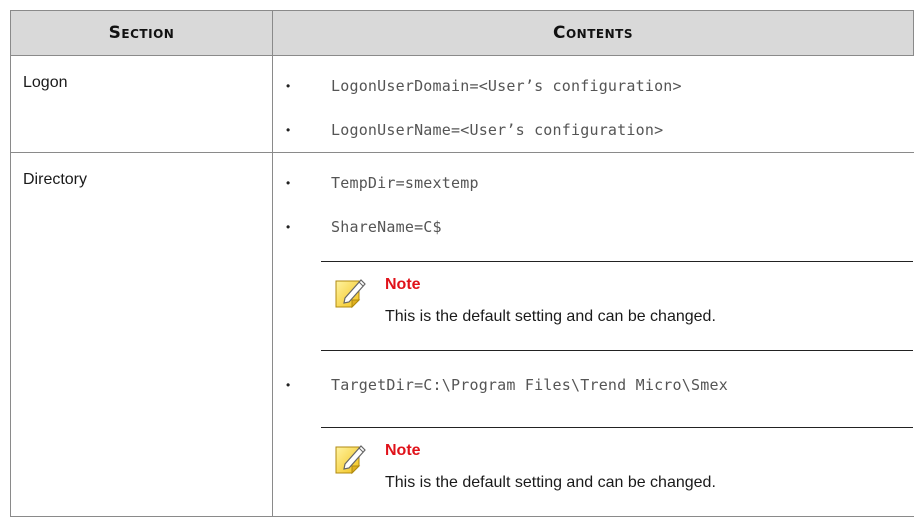 Image resolution: width=914 pixels, height=518 pixels. Describe the element at coordinates (593, 33) in the screenshot. I see `header-contents: Contents` at that location.